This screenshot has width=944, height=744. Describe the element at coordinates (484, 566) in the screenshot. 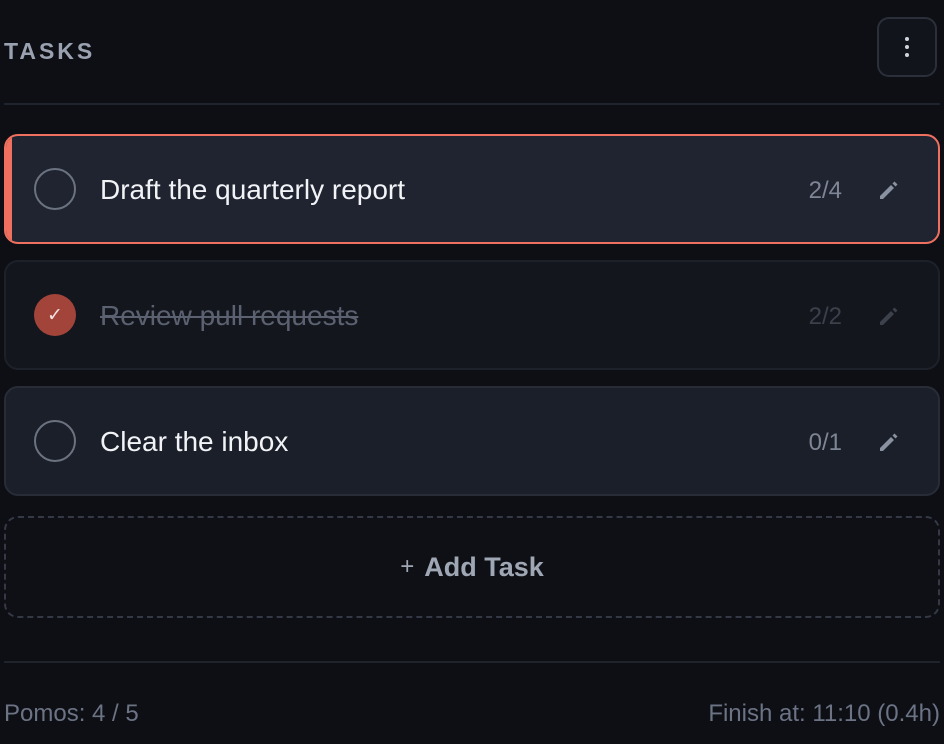

I see `add-task-label: Add Task` at that location.